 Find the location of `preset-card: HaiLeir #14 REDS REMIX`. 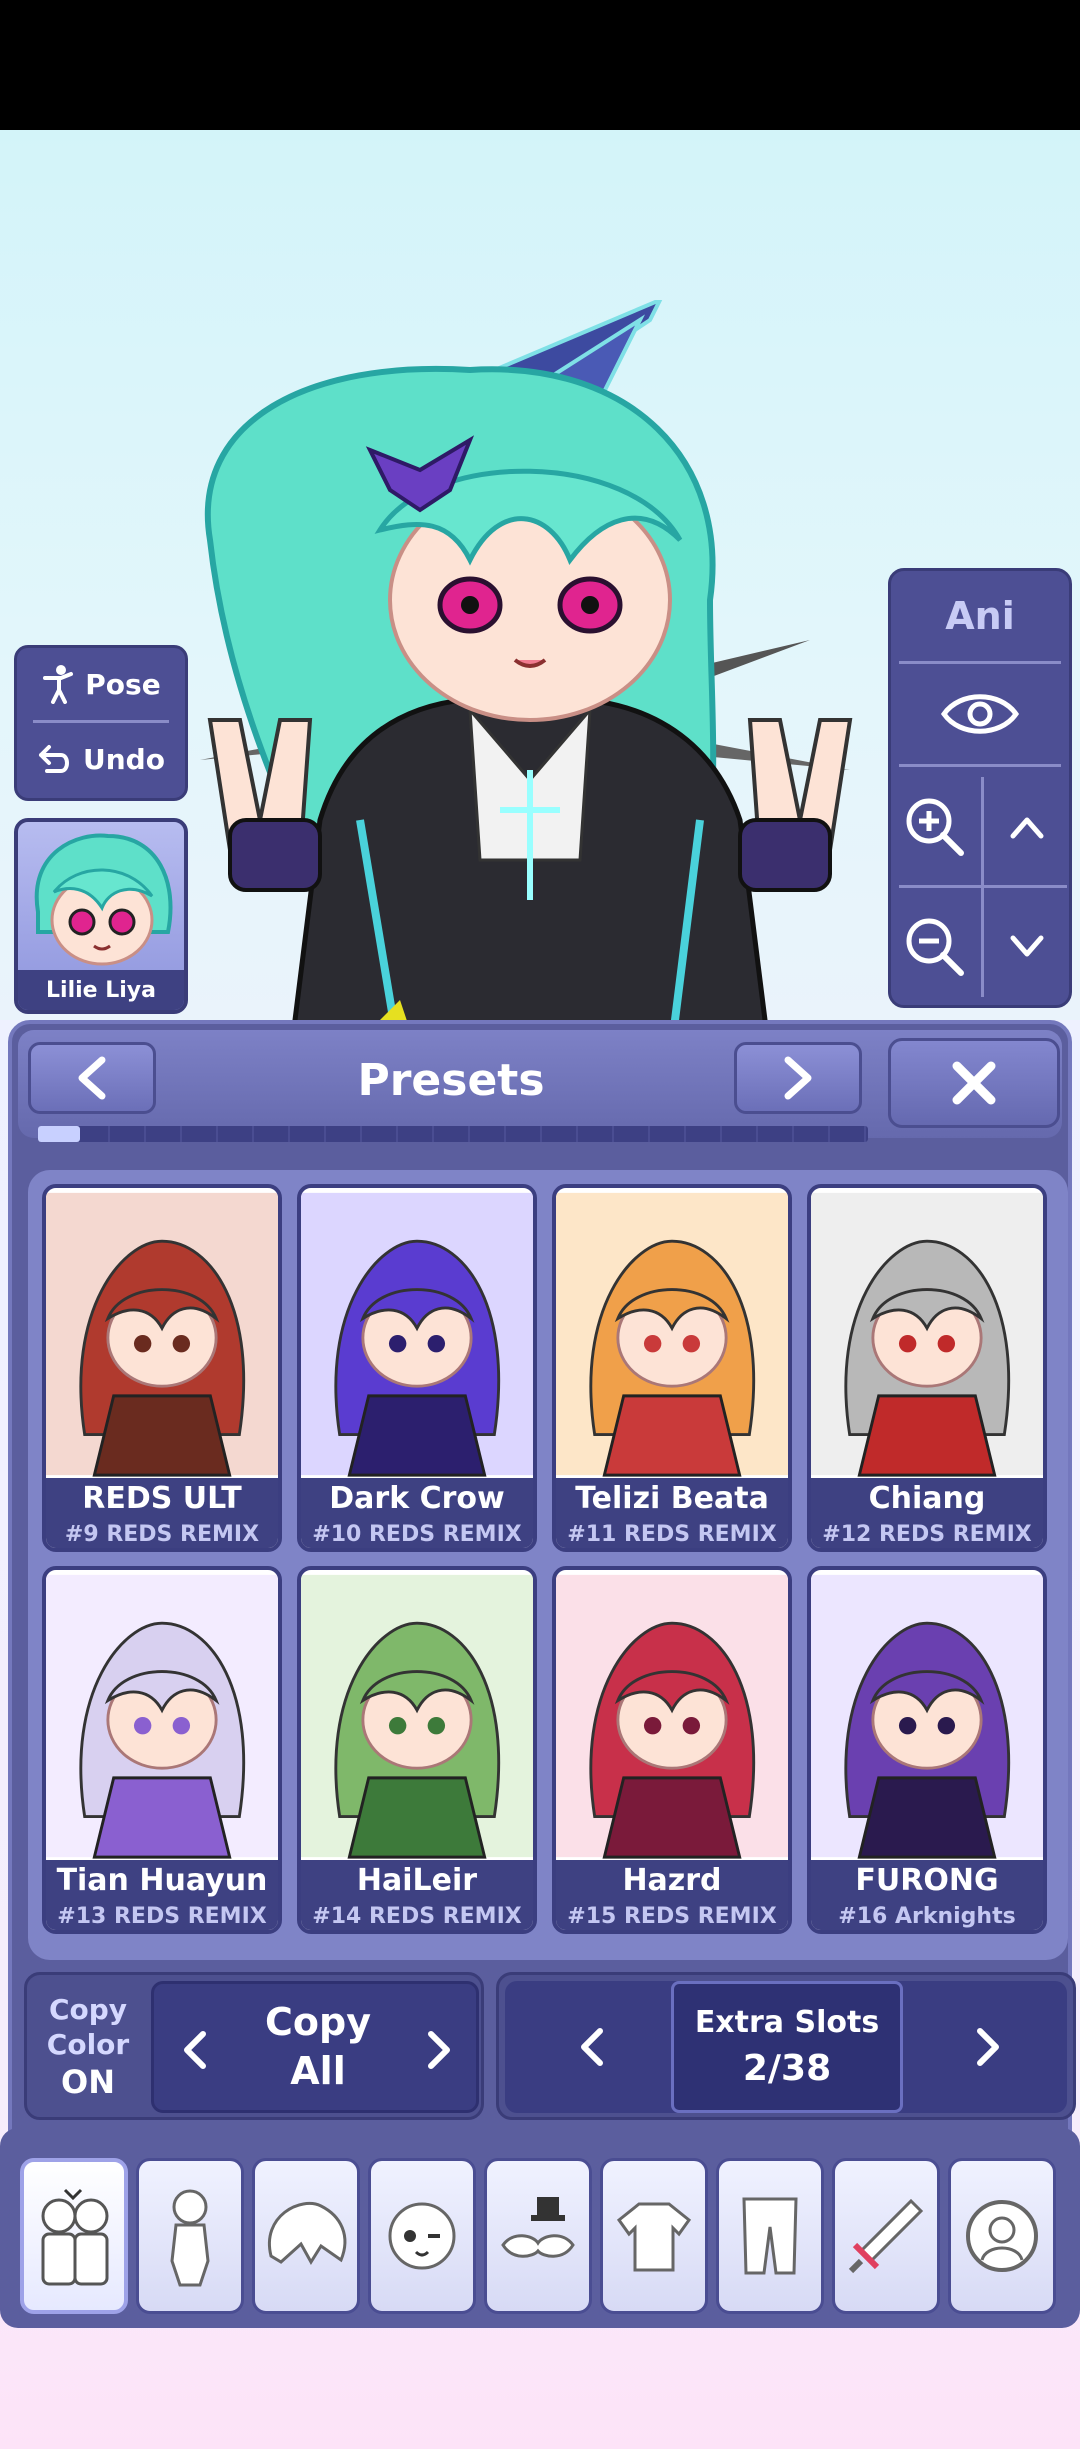

preset-card: HaiLeir #14 REDS REMIX is located at coordinates (417, 1750).